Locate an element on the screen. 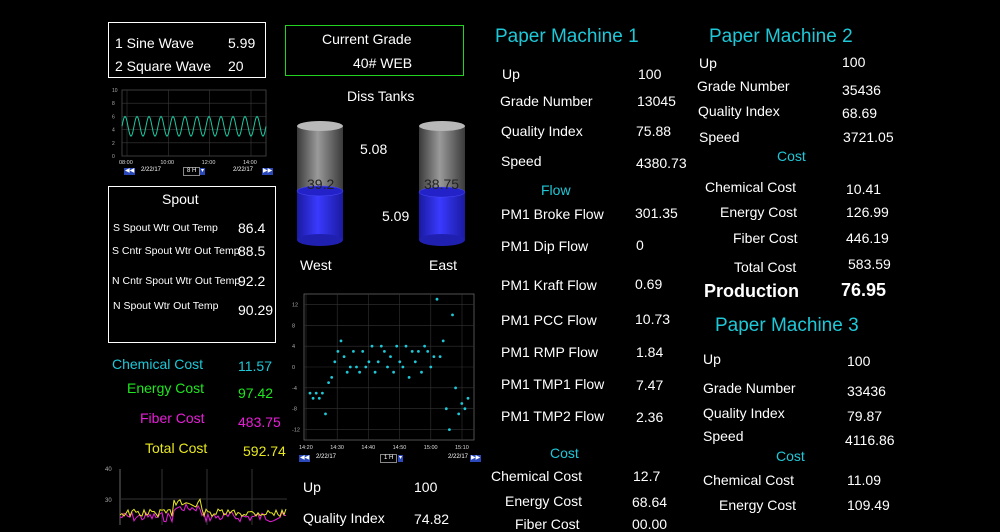 The image size is (1000, 532). diss-tanks-title: Diss Tanks is located at coordinates (381, 96).